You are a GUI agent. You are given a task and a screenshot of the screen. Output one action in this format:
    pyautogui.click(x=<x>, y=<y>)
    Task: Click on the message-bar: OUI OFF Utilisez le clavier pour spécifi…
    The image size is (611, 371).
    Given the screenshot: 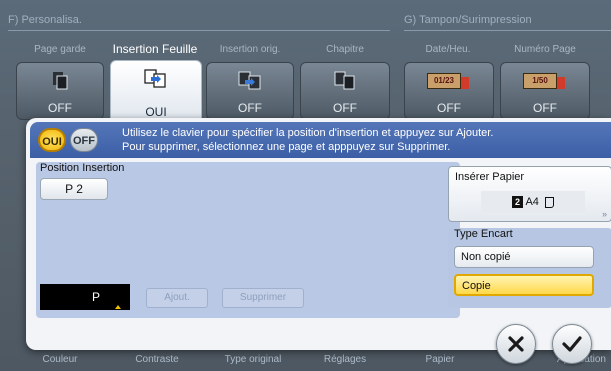 What is the action you would take?
    pyautogui.click(x=320, y=140)
    